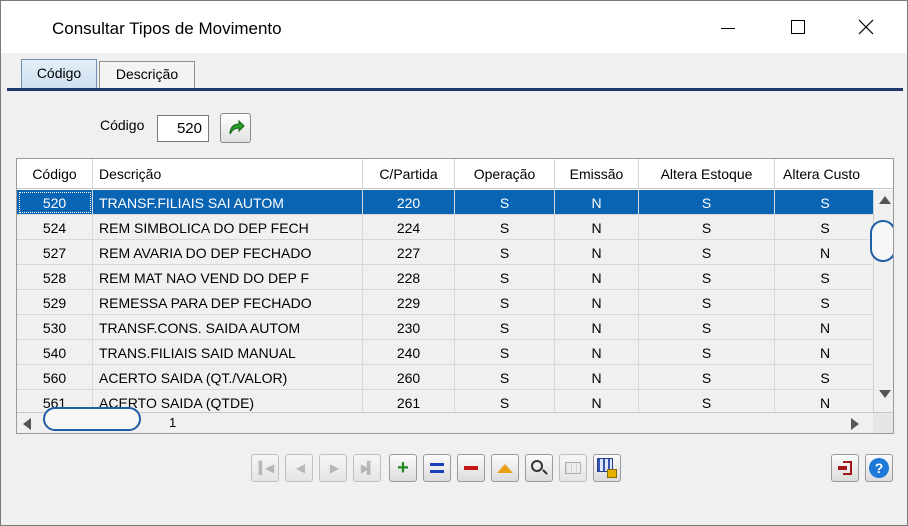  I want to click on export-button, so click(607, 468).